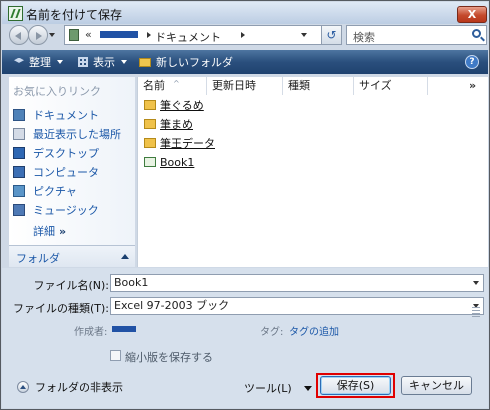 The height and width of the screenshot is (410, 490). Describe the element at coordinates (119, 34) in the screenshot. I see `redacted-user-folder` at that location.